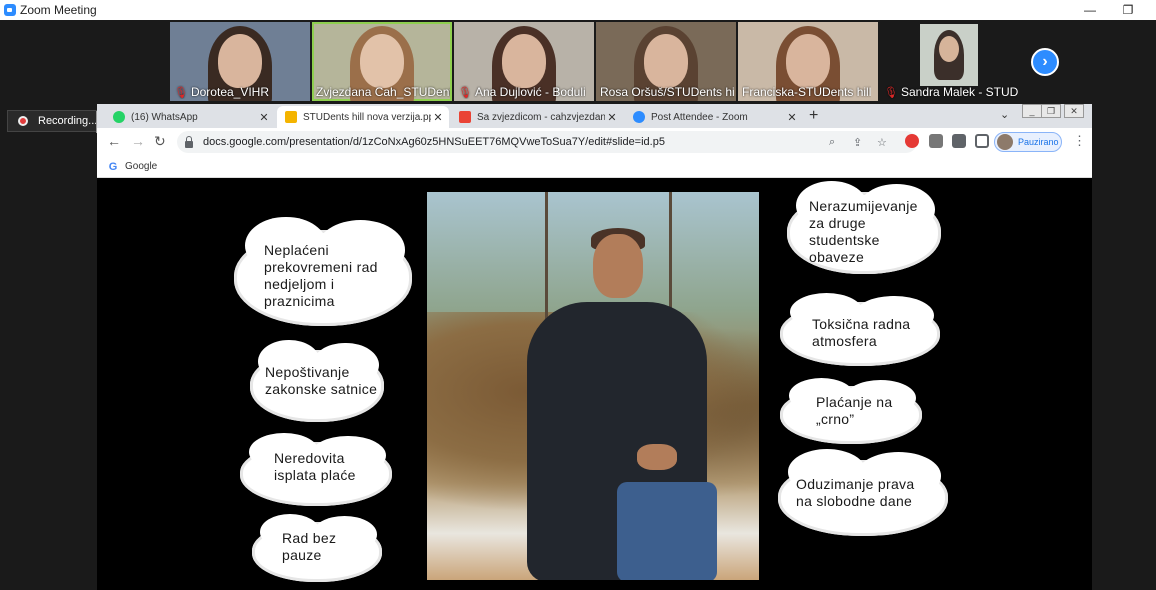  I want to click on participant-name: Dorotea_VIHR, so click(230, 92).